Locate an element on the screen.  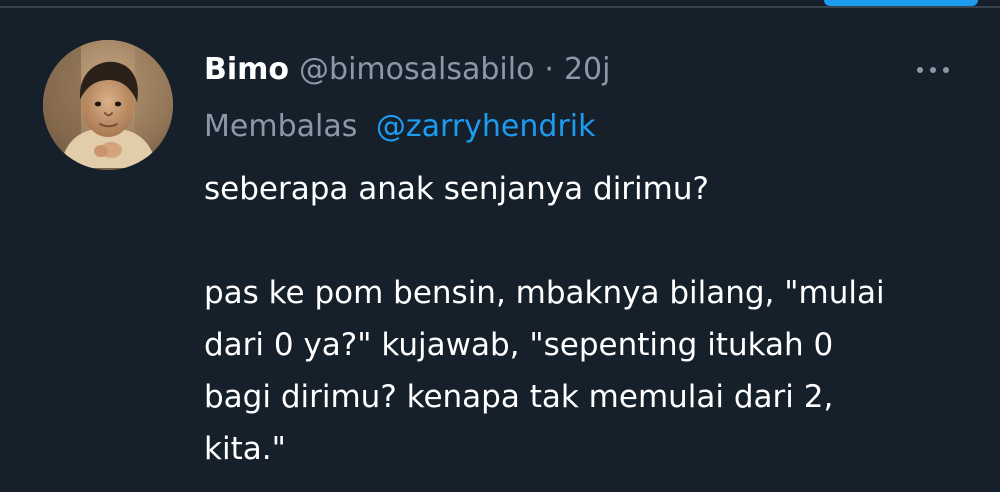
user-handle: @bimosalsabilo is located at coordinates (416, 70).